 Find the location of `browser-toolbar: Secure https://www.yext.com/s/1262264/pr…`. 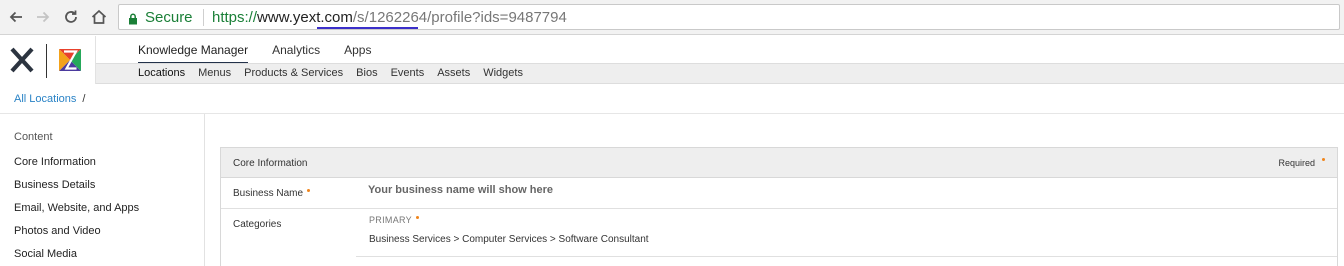

browser-toolbar: Secure https://www.yext.com/s/1262264/pr… is located at coordinates (672, 17).